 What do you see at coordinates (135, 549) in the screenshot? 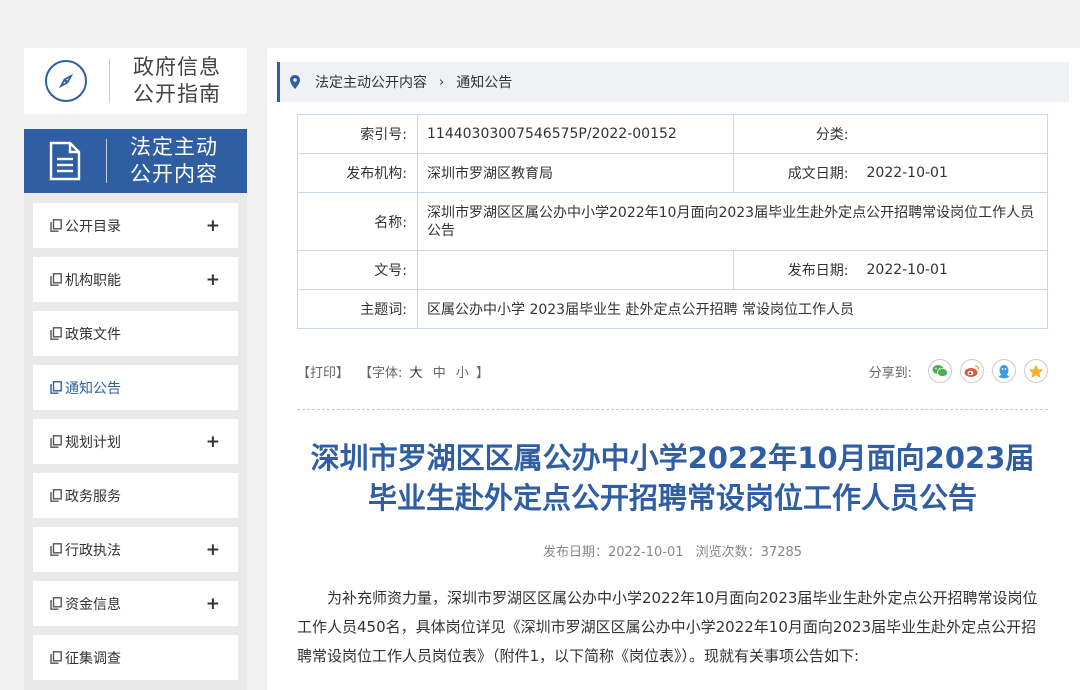
I see `sidebar-item-enforcement: 行政执法 +` at bounding box center [135, 549].